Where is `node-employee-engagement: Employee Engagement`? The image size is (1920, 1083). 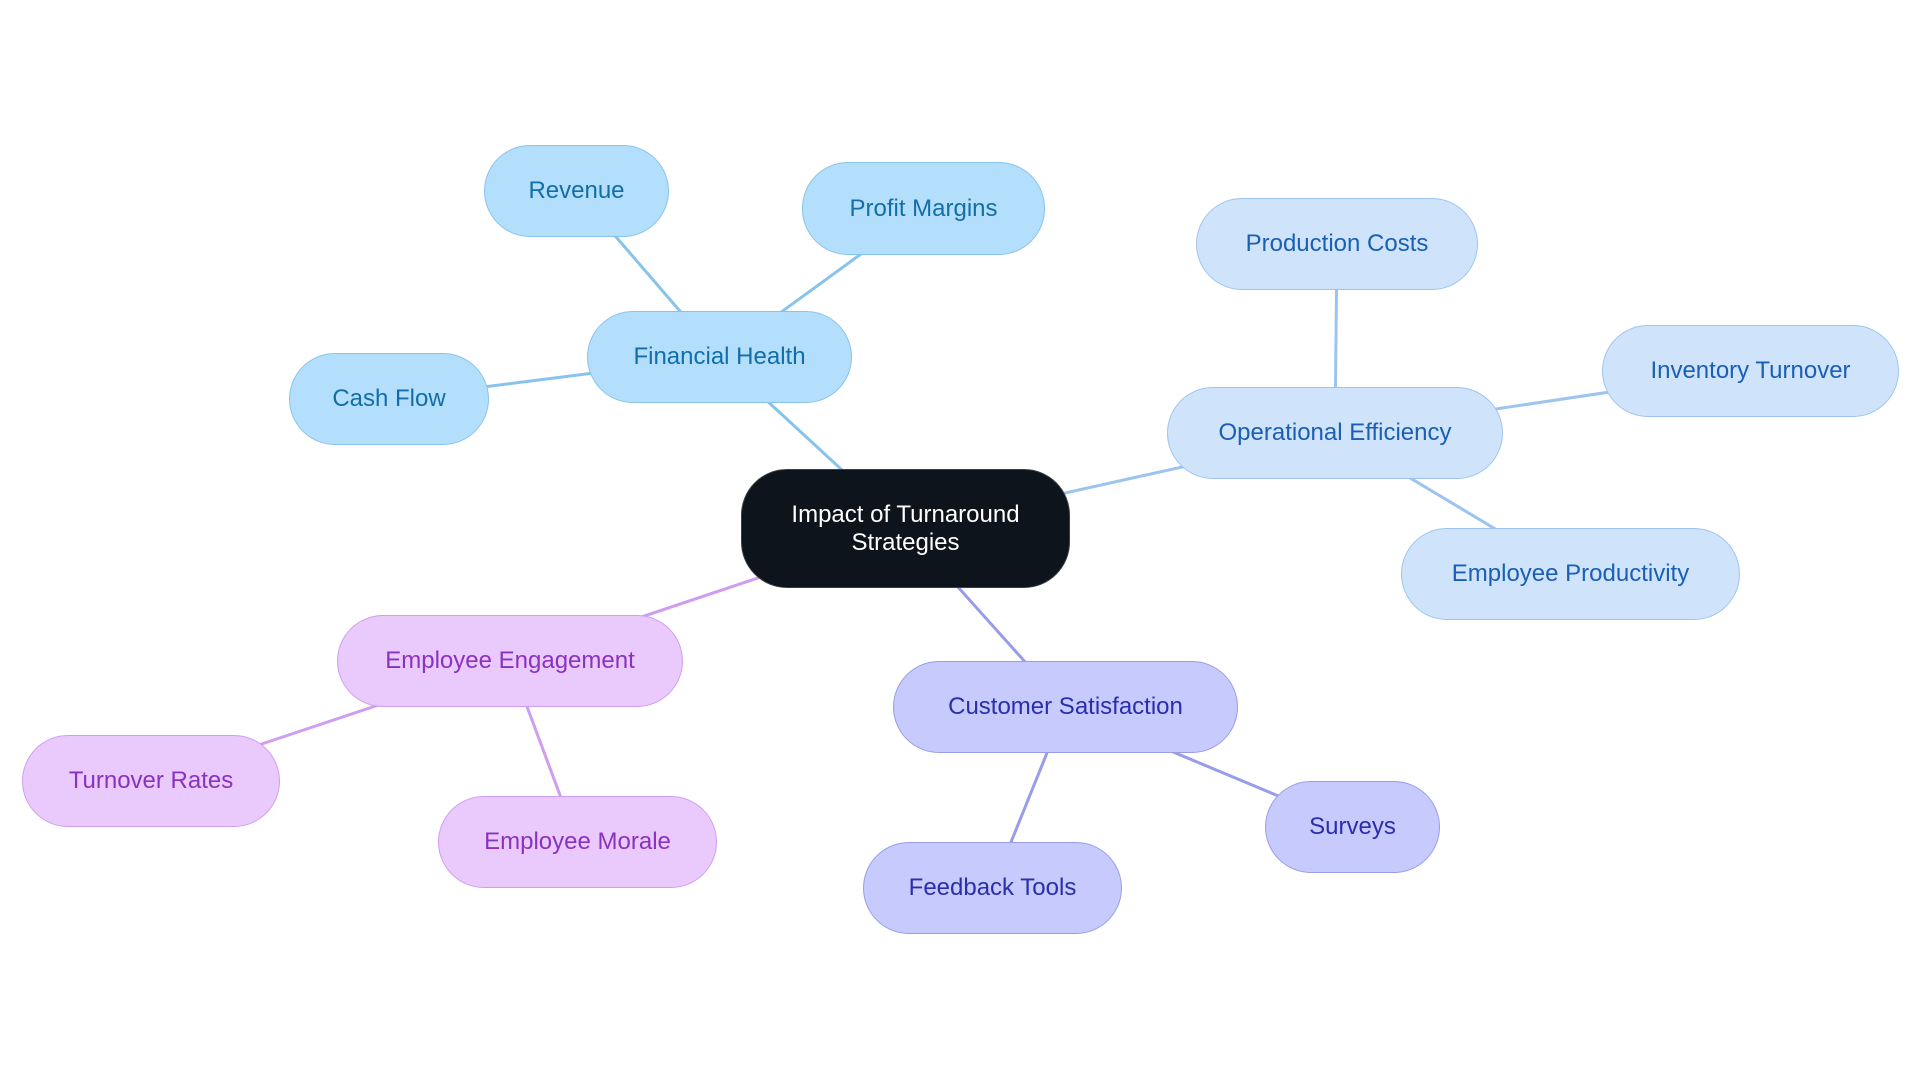 node-employee-engagement: Employee Engagement is located at coordinates (510, 661).